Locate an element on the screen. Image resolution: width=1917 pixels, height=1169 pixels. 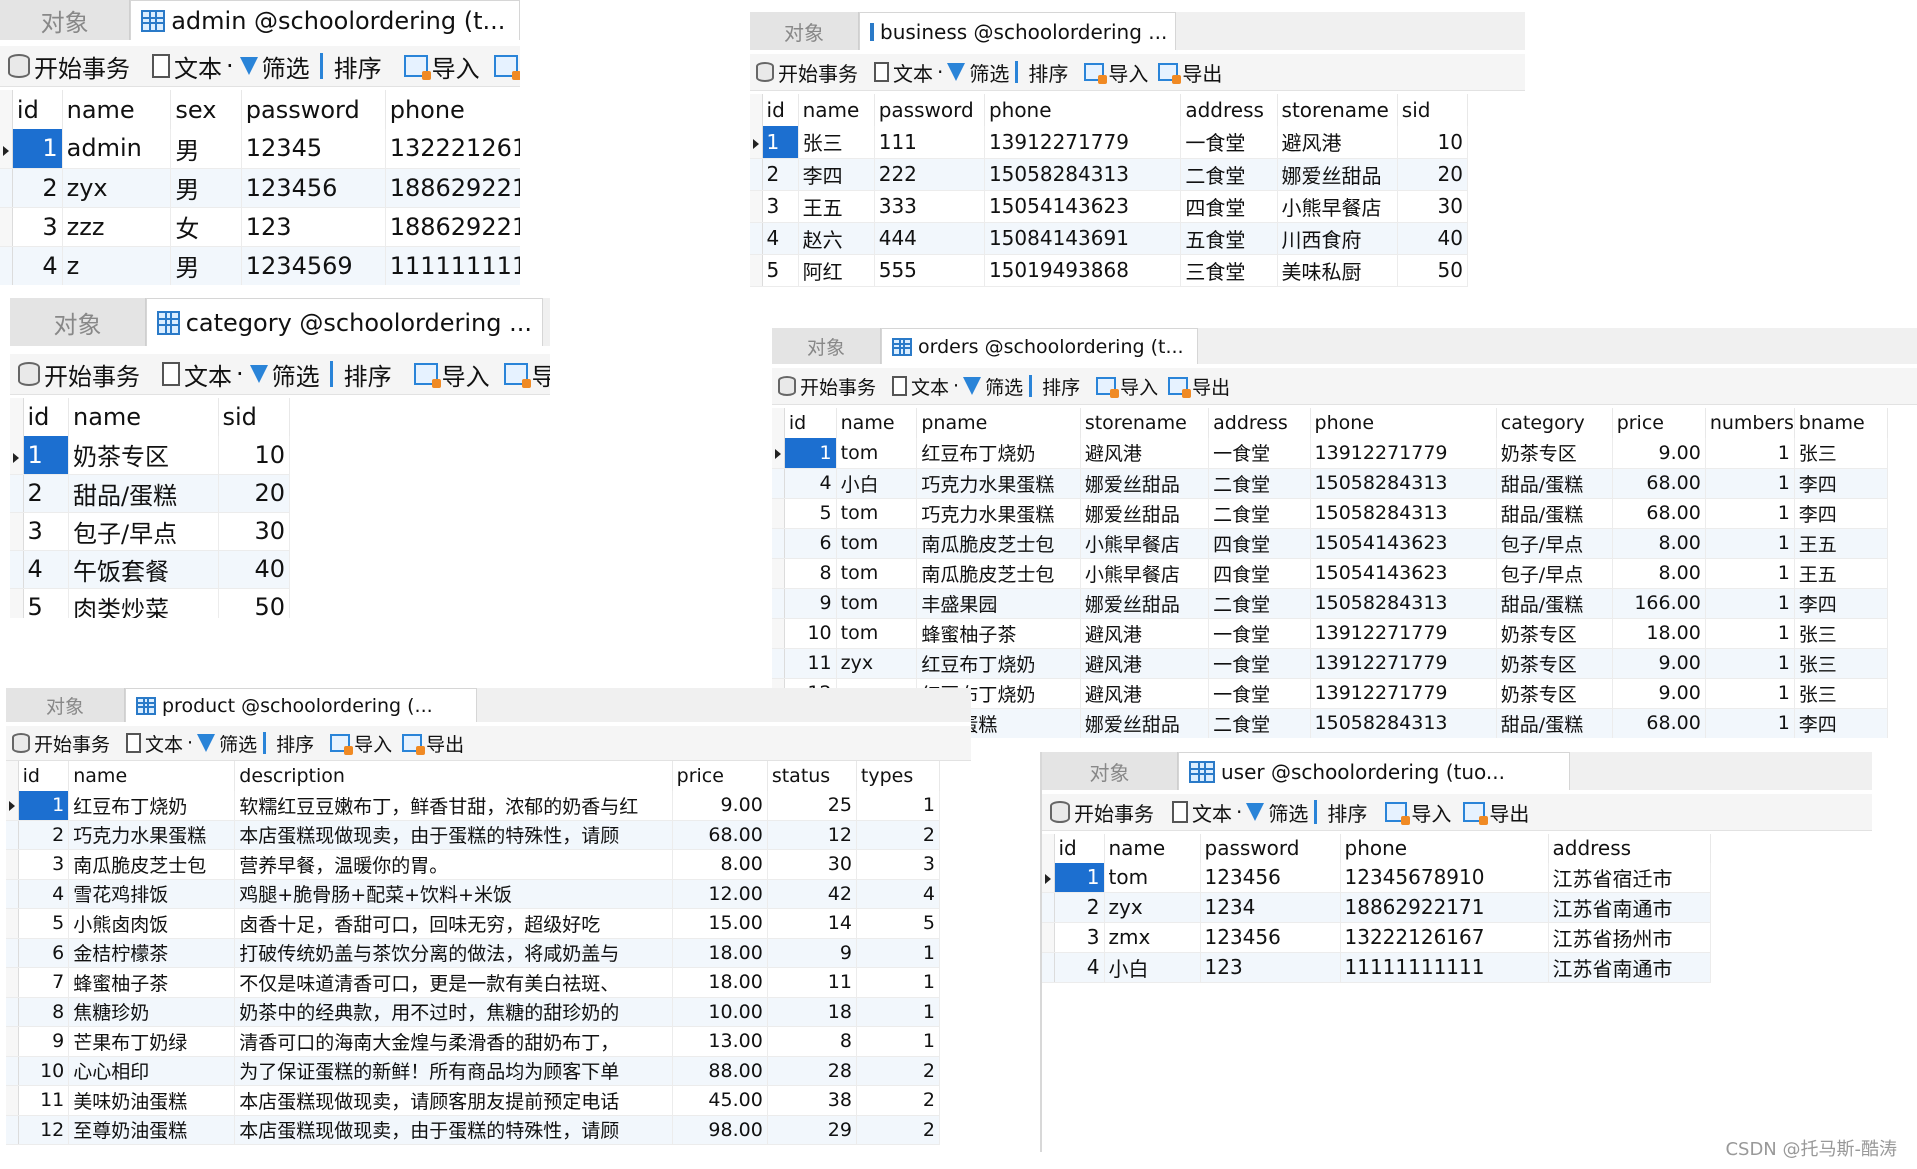
table-row: 2 巧克力水果蛋糕 本店蛋糕现做现卖，由于蛋糕的特殊性，请顾 68.00 12 2 is located at coordinates (473, 835).